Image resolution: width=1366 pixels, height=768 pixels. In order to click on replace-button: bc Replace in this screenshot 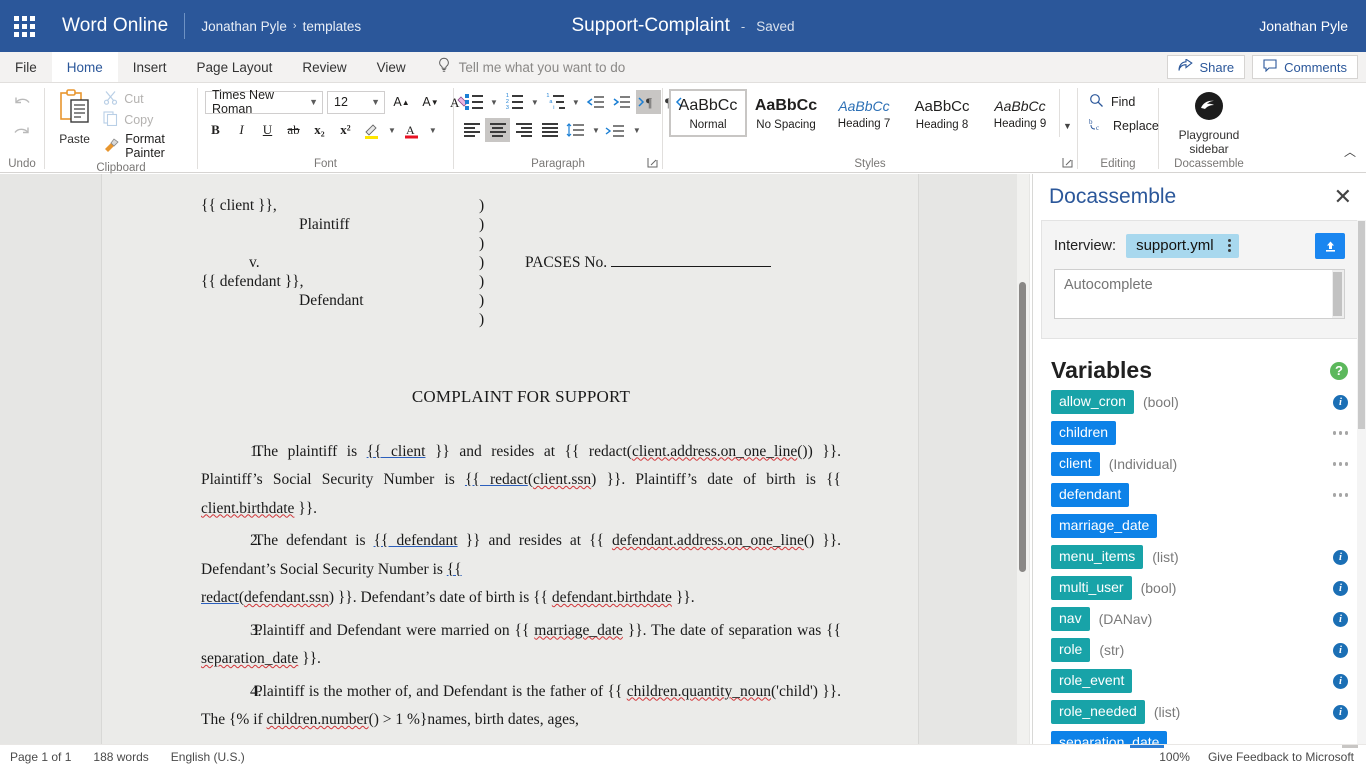, I will do `click(1124, 126)`.